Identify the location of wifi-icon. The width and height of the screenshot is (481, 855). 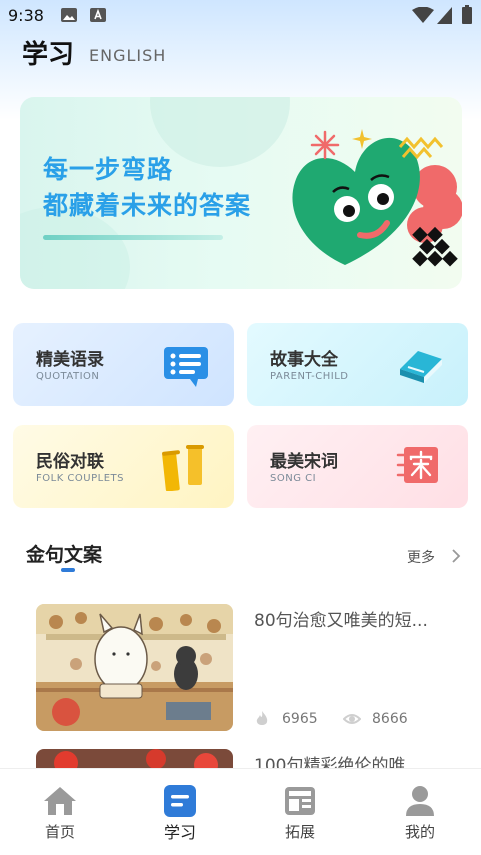
(423, 15).